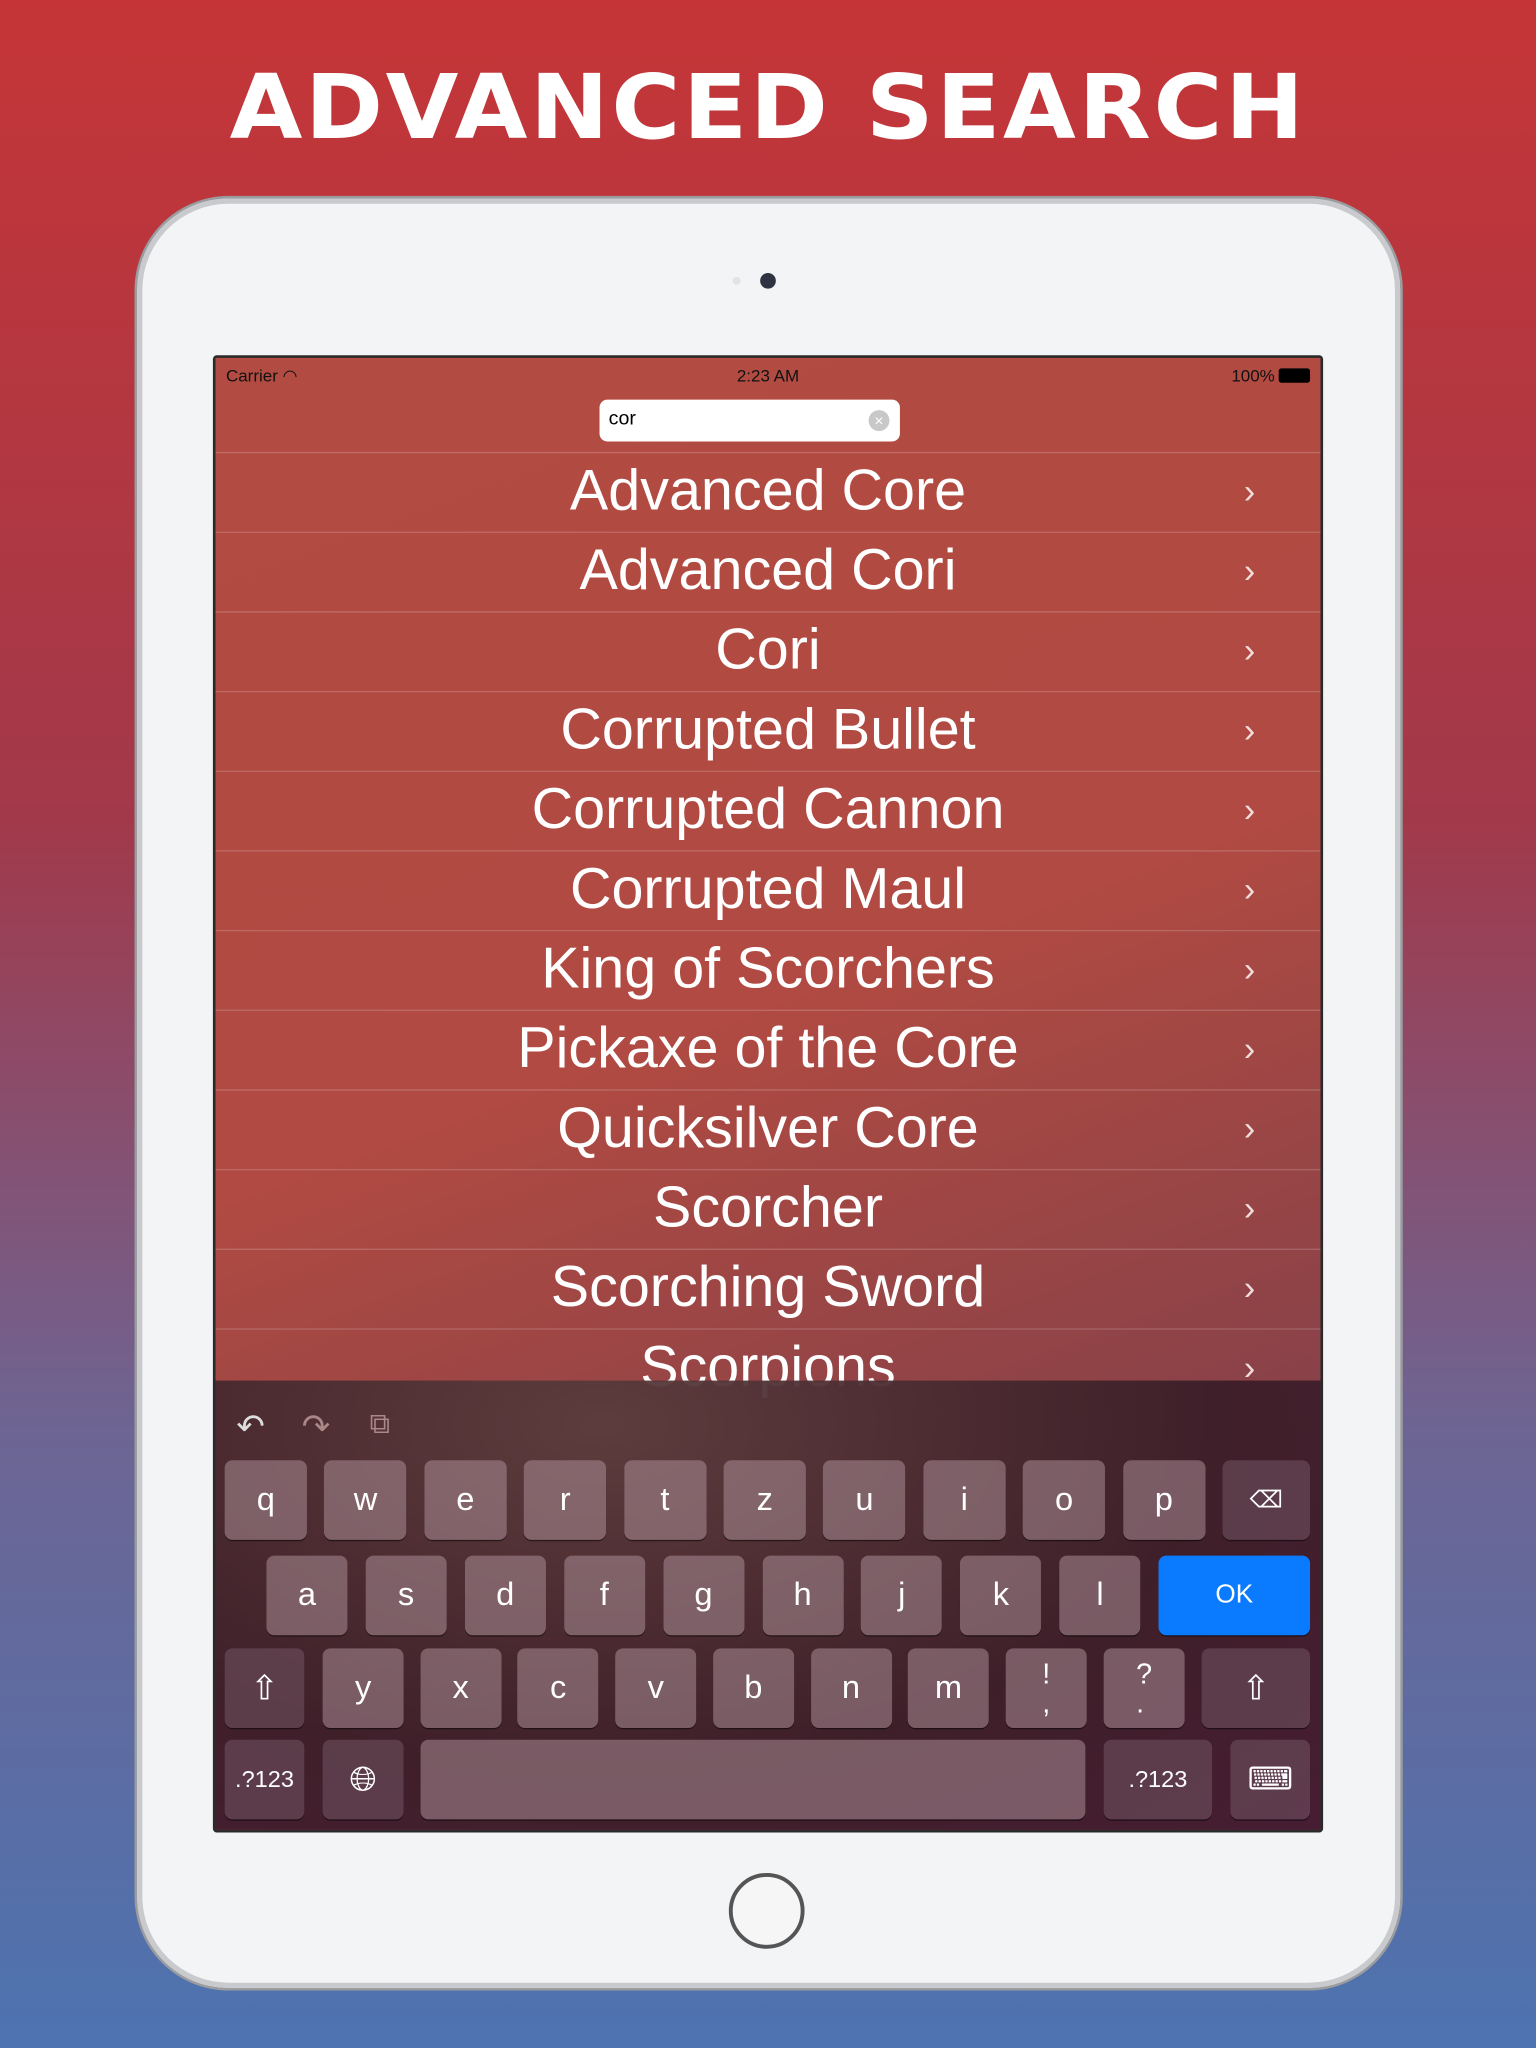 This screenshot has height=2048, width=1536. I want to click on home-button, so click(766, 1910).